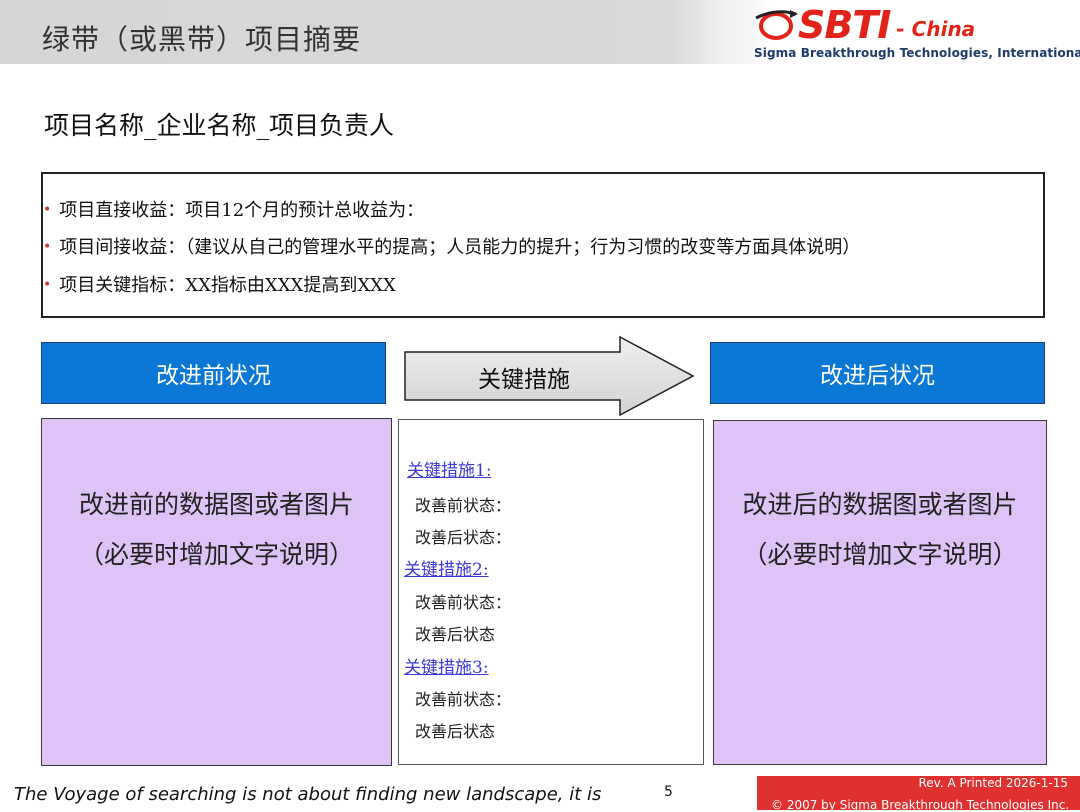 The image size is (1080, 812). What do you see at coordinates (202, 39) in the screenshot?
I see `page-title: 绿带（或黑带）项目摘要` at bounding box center [202, 39].